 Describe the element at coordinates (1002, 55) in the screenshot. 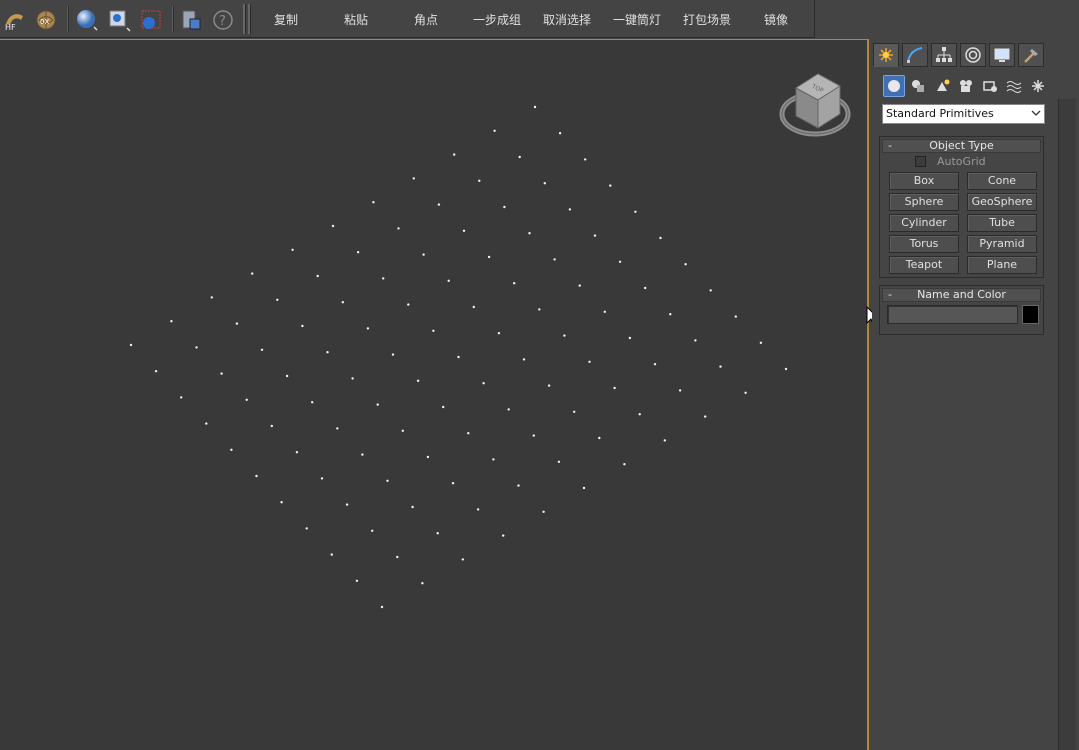

I see `display-tab` at that location.